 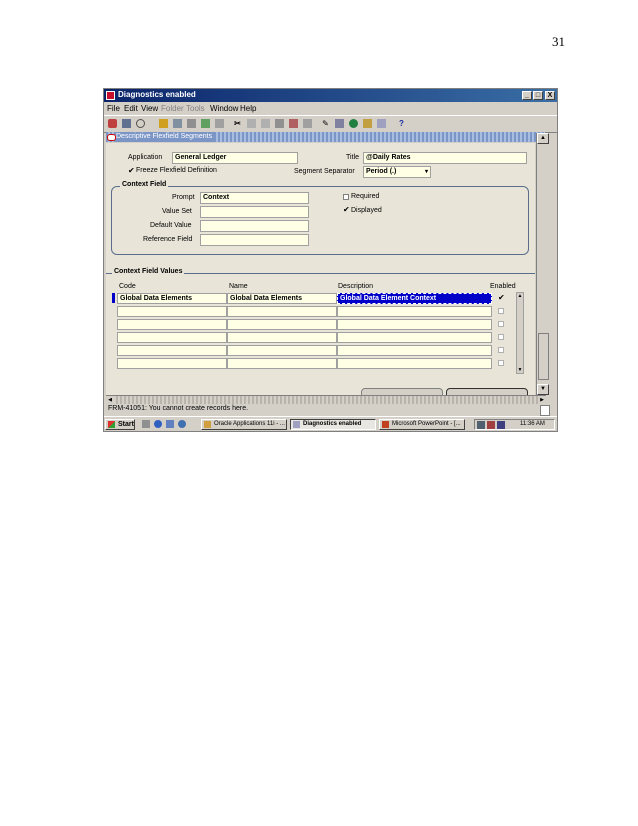 What do you see at coordinates (248, 108) in the screenshot?
I see `menu-help: Help` at bounding box center [248, 108].